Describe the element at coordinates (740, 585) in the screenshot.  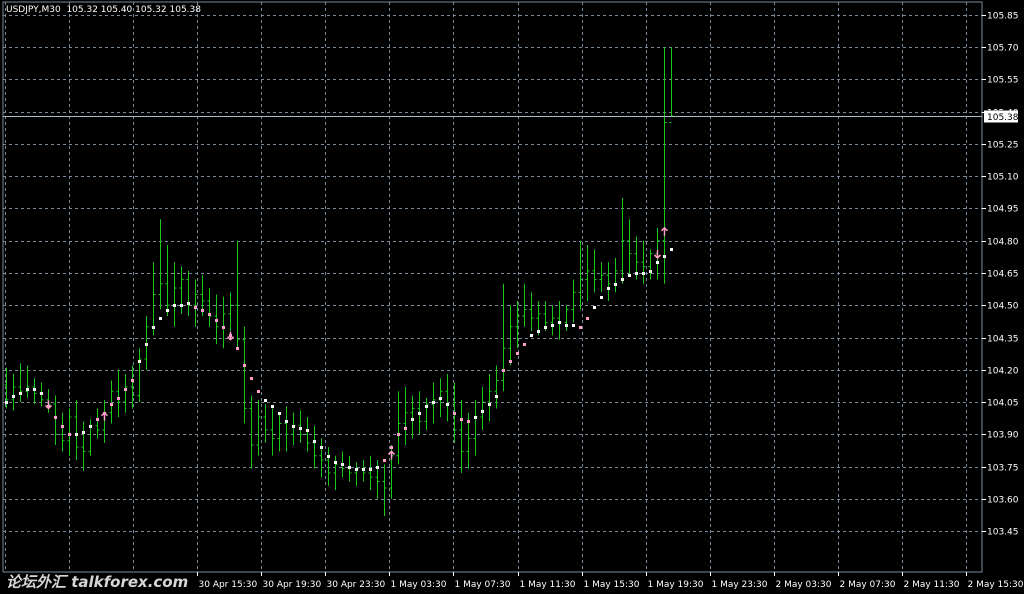
I see `x-tick-label: 1 May 23:30` at that location.